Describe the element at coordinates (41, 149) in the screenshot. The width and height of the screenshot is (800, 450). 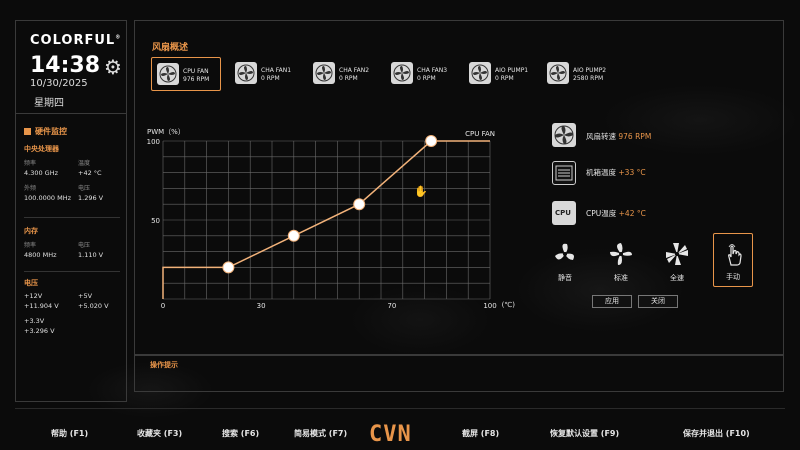
I see `cpu-section-title: 中央处理器` at that location.